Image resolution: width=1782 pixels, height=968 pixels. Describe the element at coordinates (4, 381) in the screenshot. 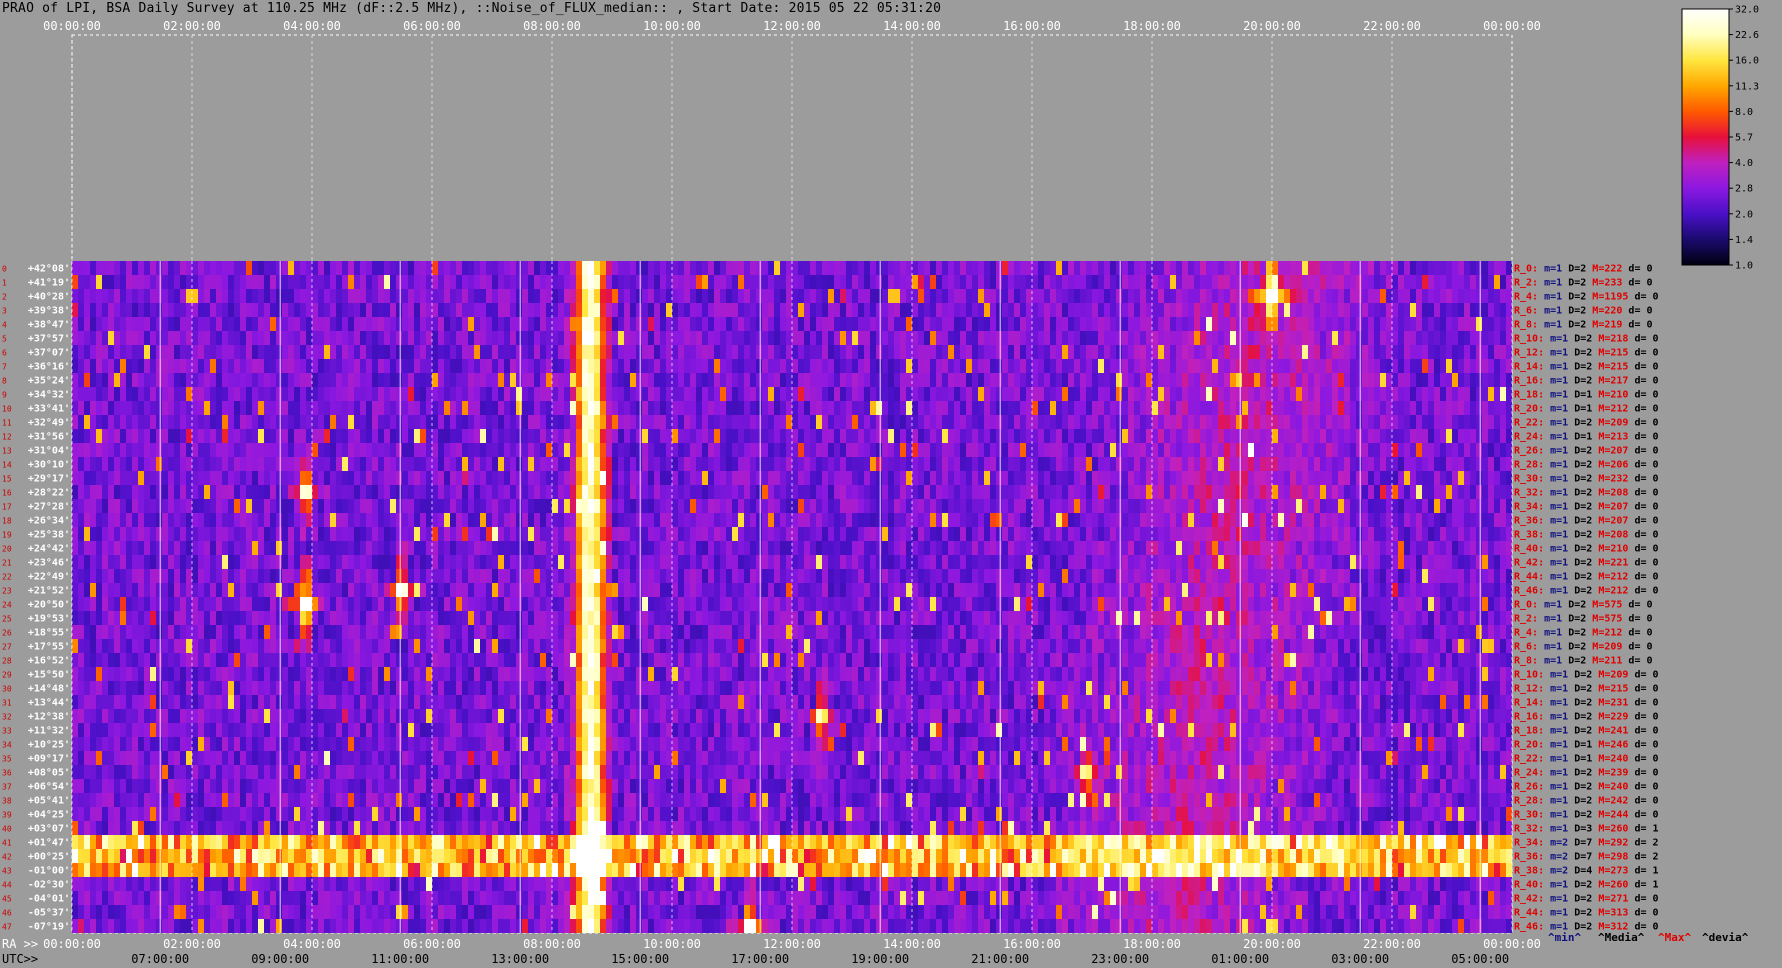

I see `beam-index: 8` at that location.